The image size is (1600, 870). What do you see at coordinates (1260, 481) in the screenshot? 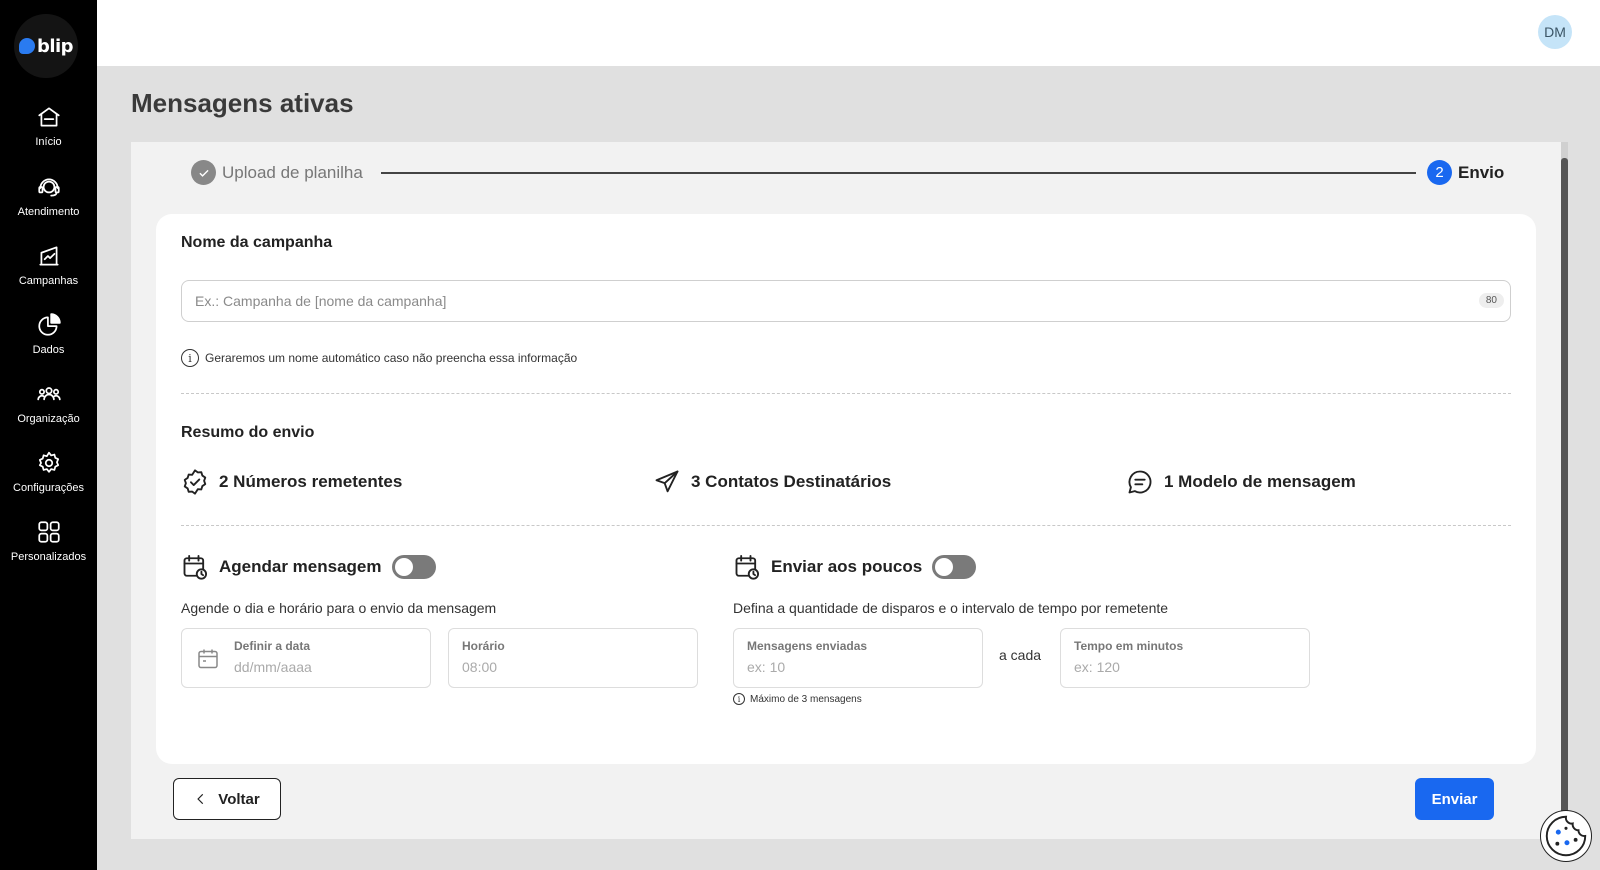
I see `summary-text: 1 Modelo de mensagem` at bounding box center [1260, 481].